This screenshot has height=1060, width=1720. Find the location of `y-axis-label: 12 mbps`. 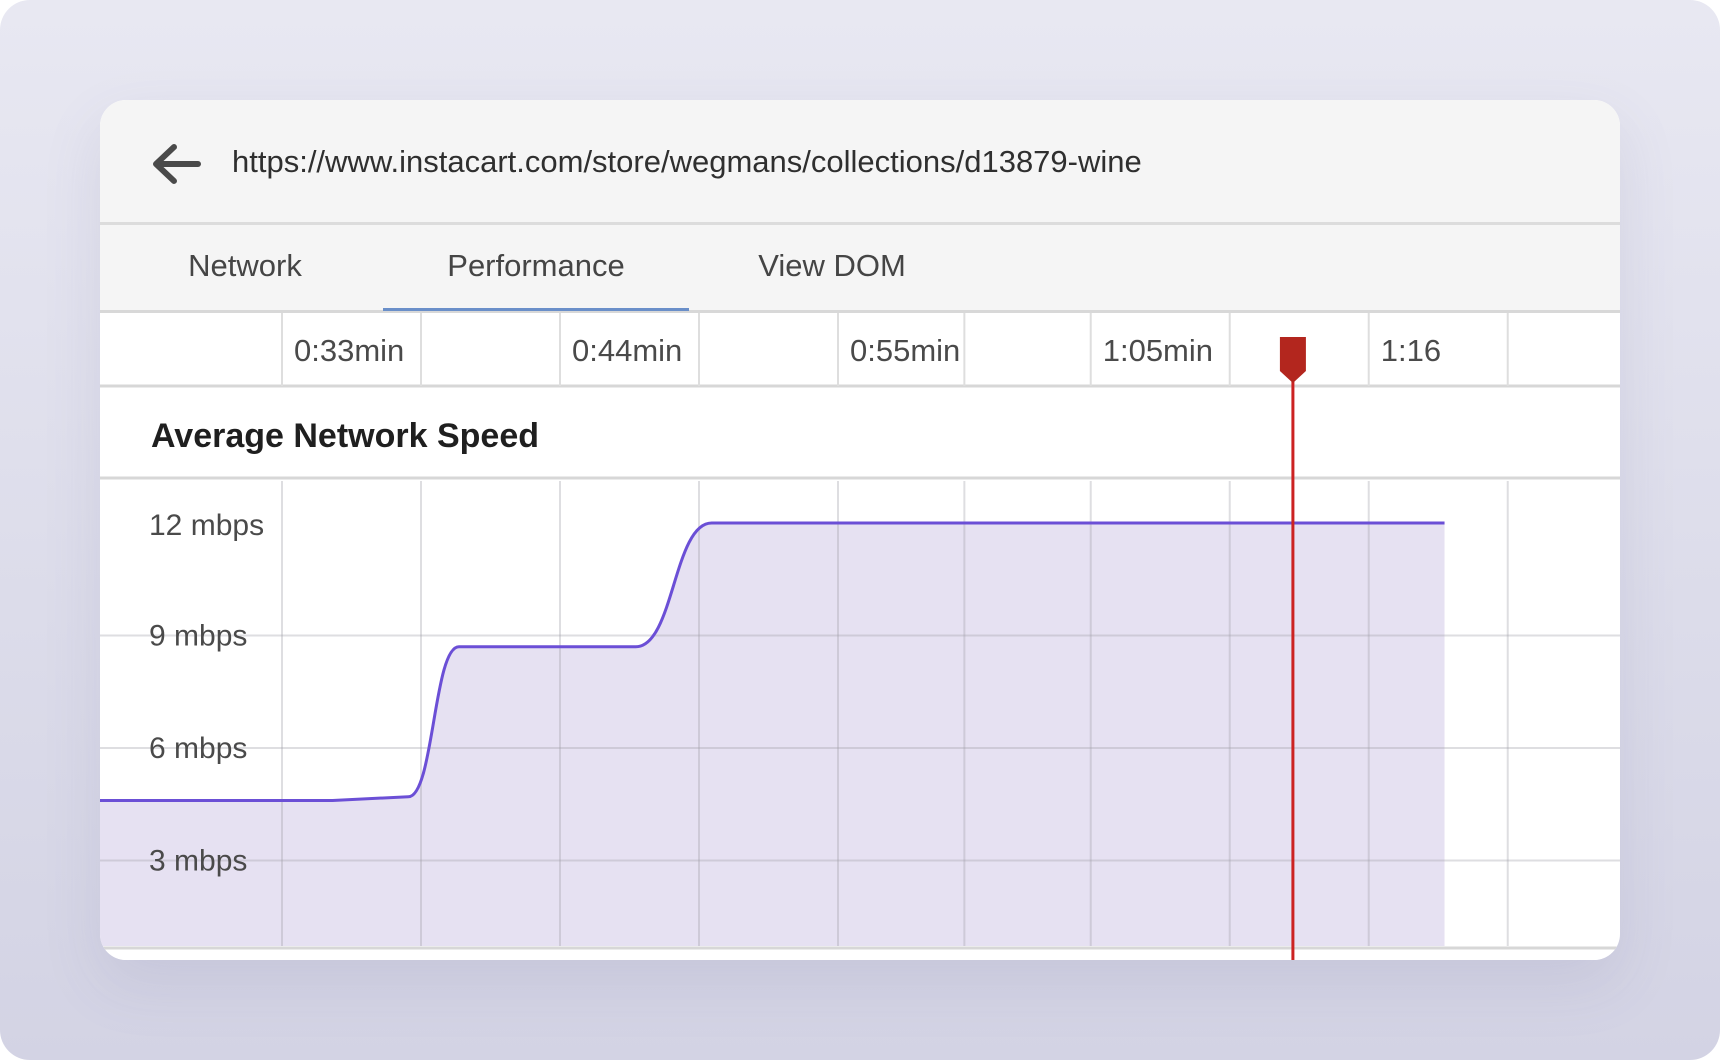

y-axis-label: 12 mbps is located at coordinates (206, 525).